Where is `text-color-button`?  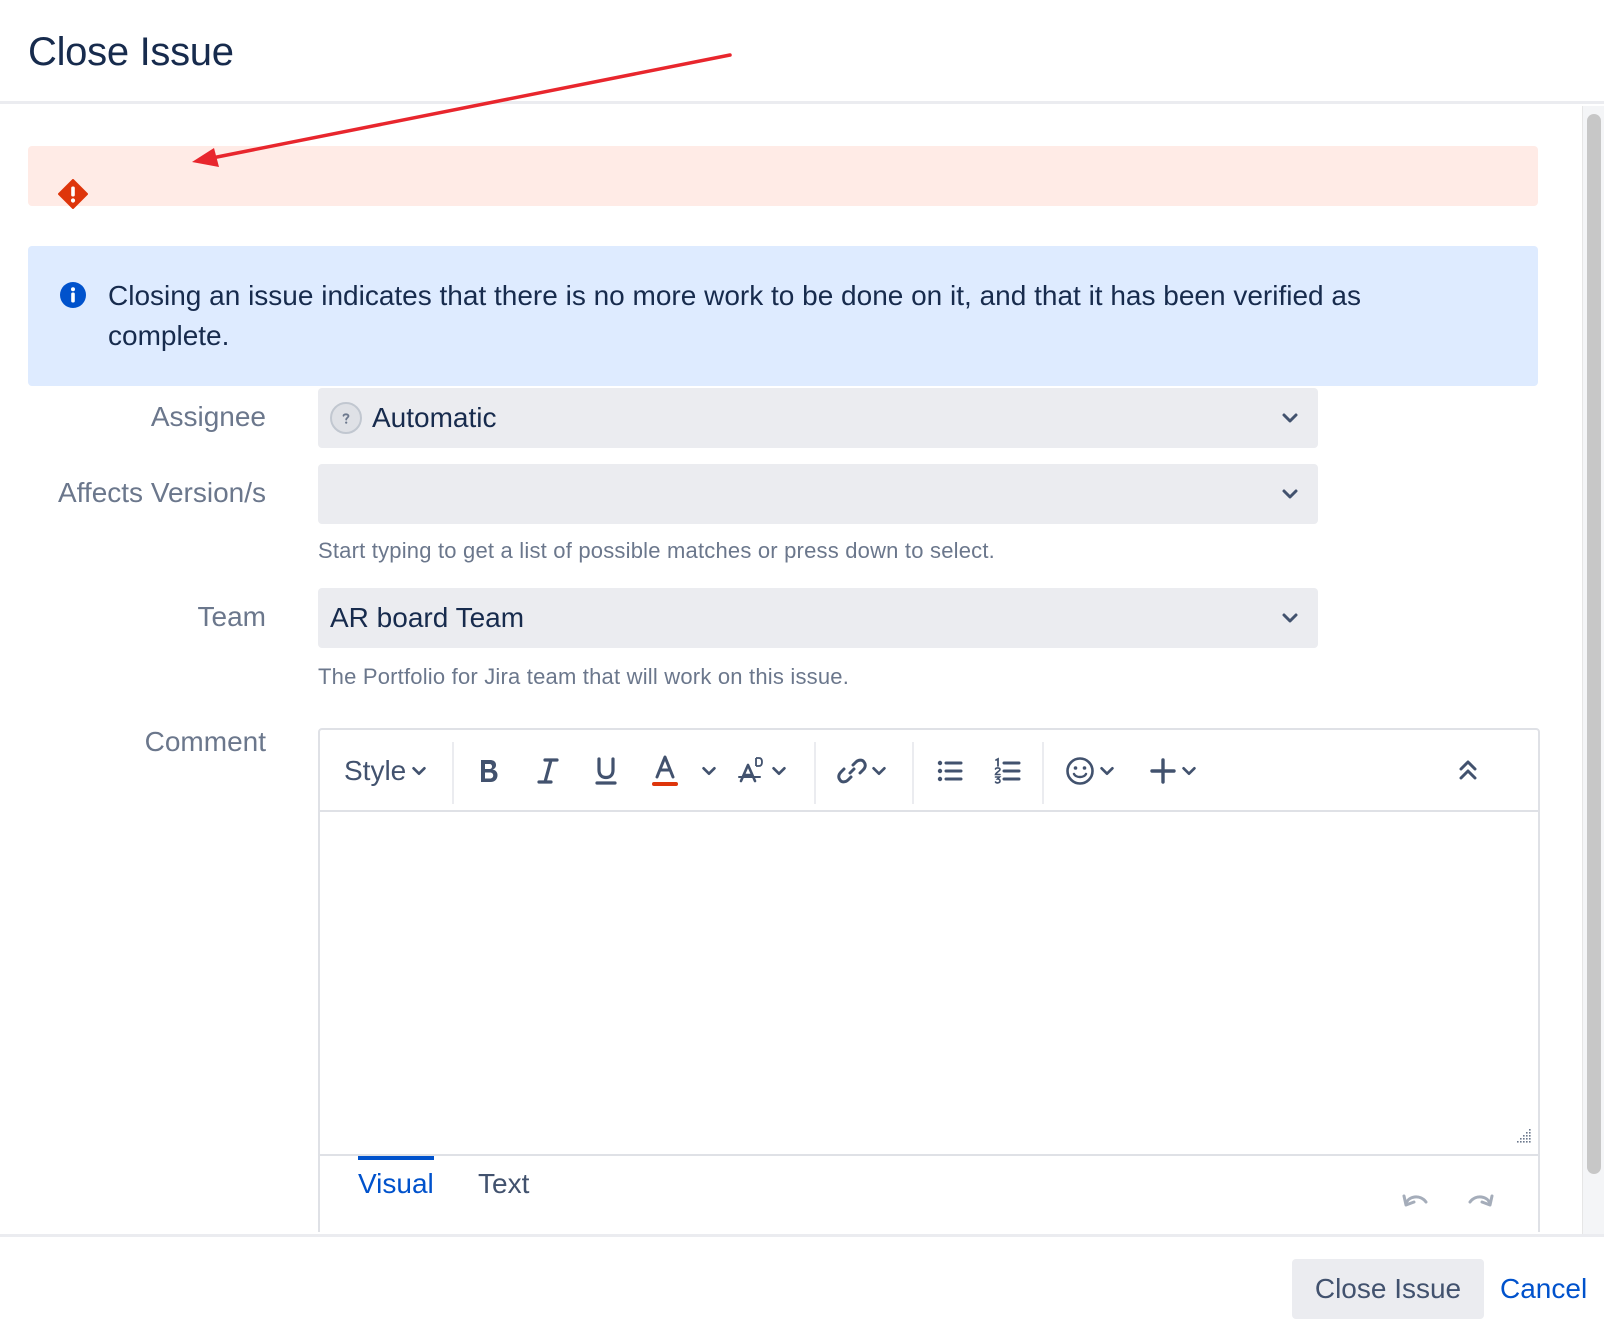 text-color-button is located at coordinates (665, 771).